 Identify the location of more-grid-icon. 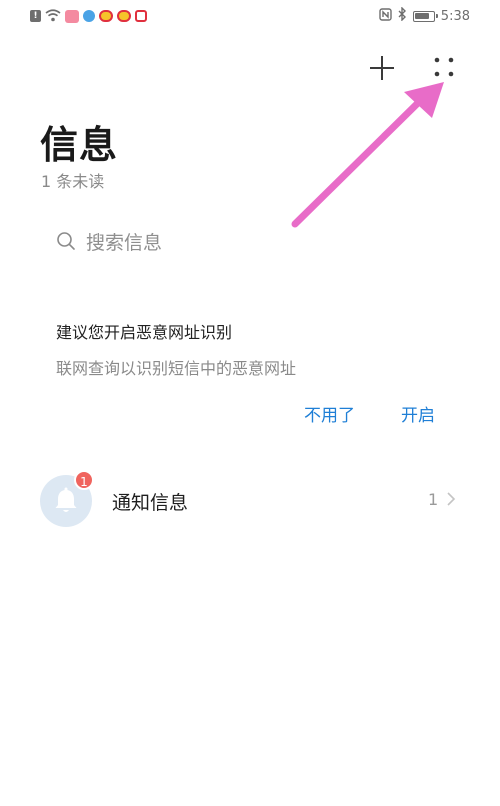
(444, 67).